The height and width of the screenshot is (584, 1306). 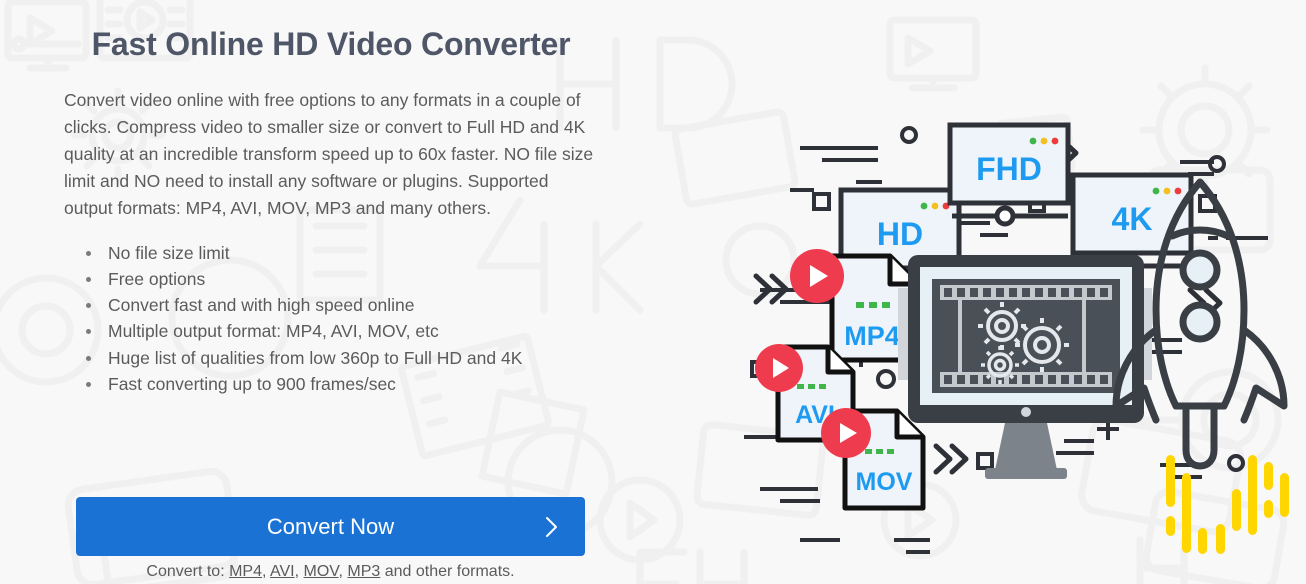 I want to click on format-link-avi: AVI, so click(x=282, y=571).